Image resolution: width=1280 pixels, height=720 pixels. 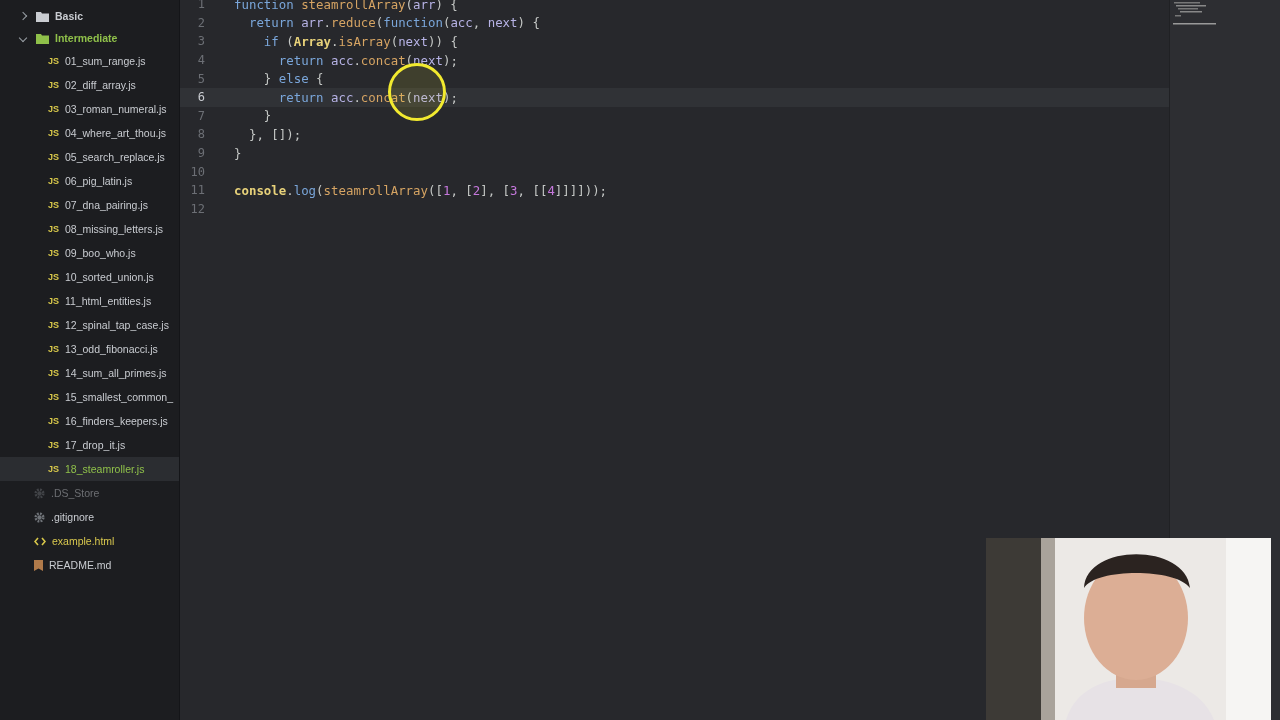 What do you see at coordinates (200, 60) in the screenshot?
I see `line-number: 4` at bounding box center [200, 60].